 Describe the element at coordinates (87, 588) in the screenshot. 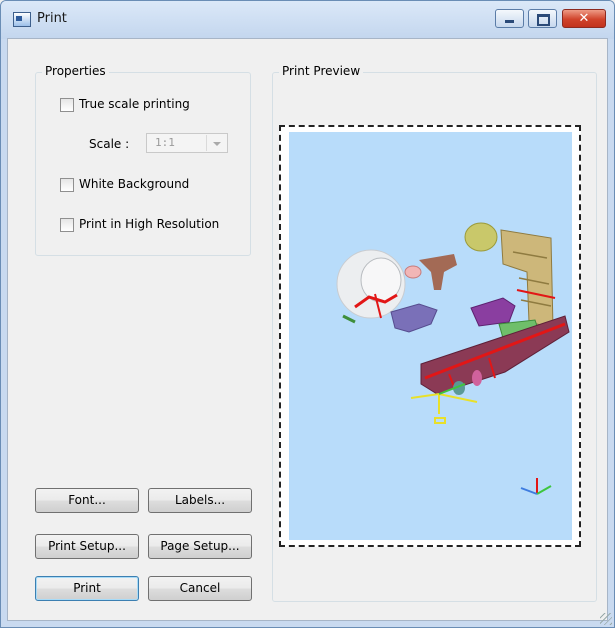

I see `print-button: Print` at that location.